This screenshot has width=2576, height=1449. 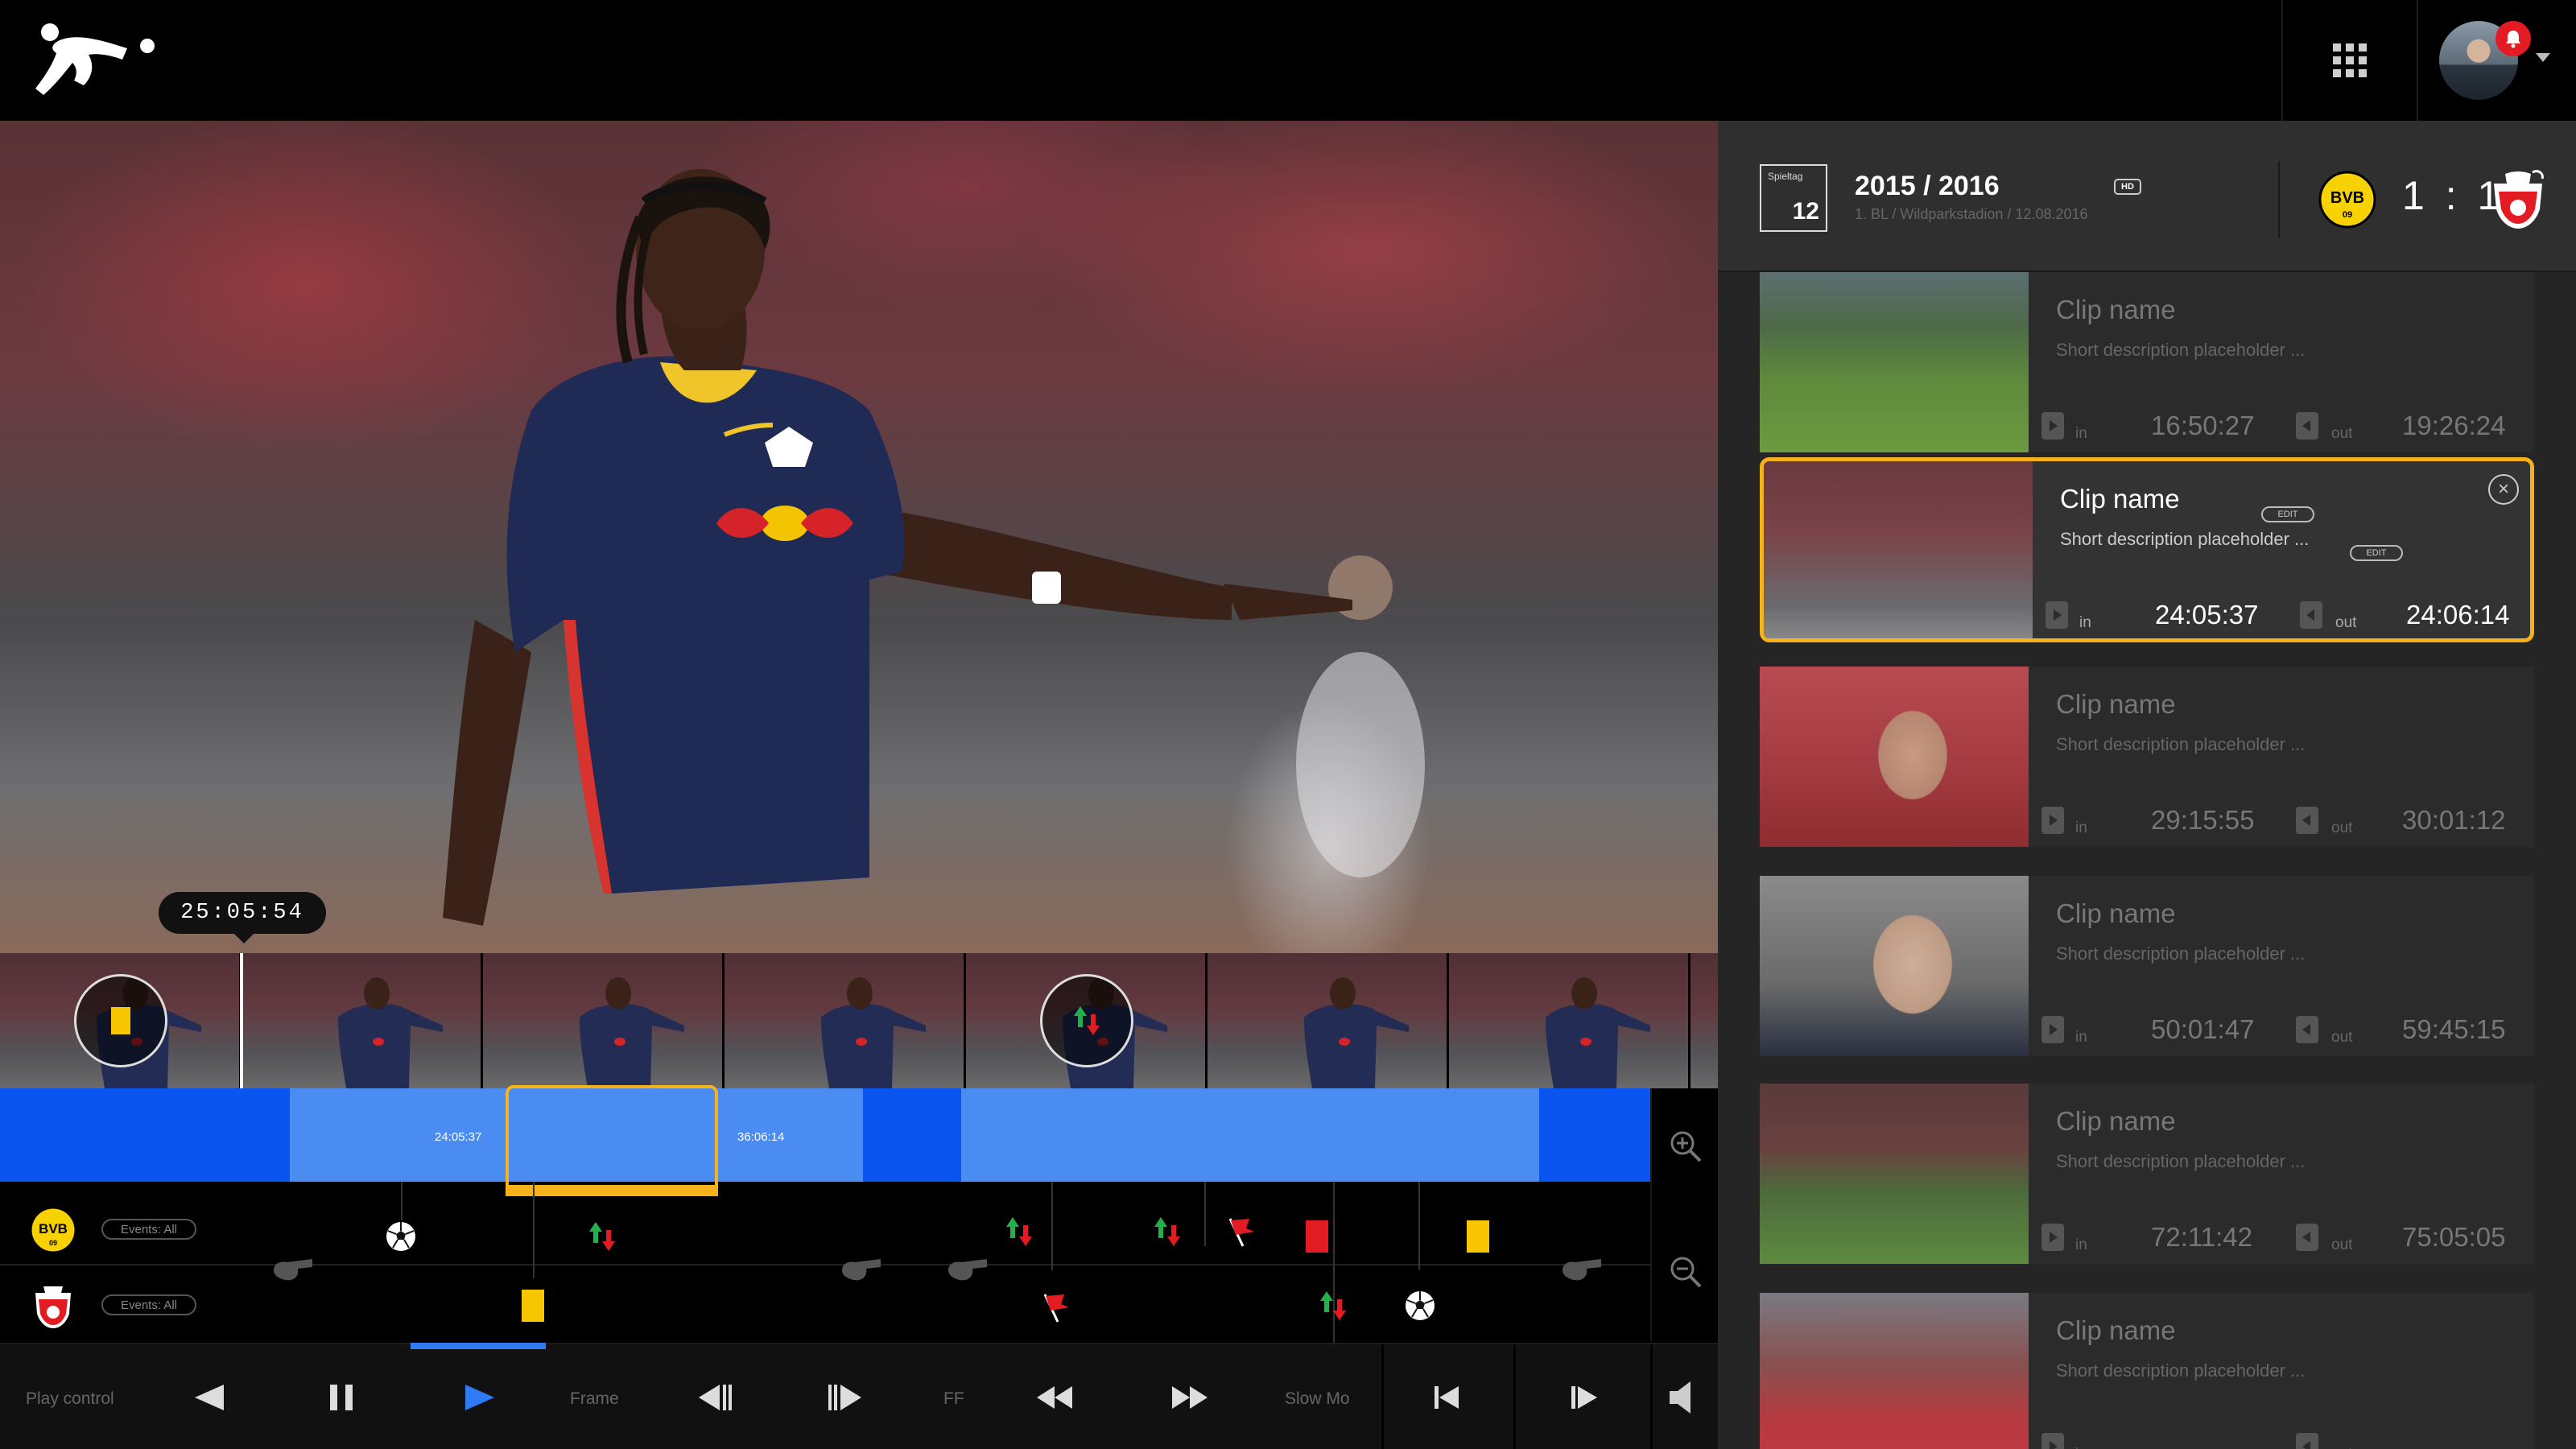 I want to click on close-icon: ×, so click(x=2503, y=489).